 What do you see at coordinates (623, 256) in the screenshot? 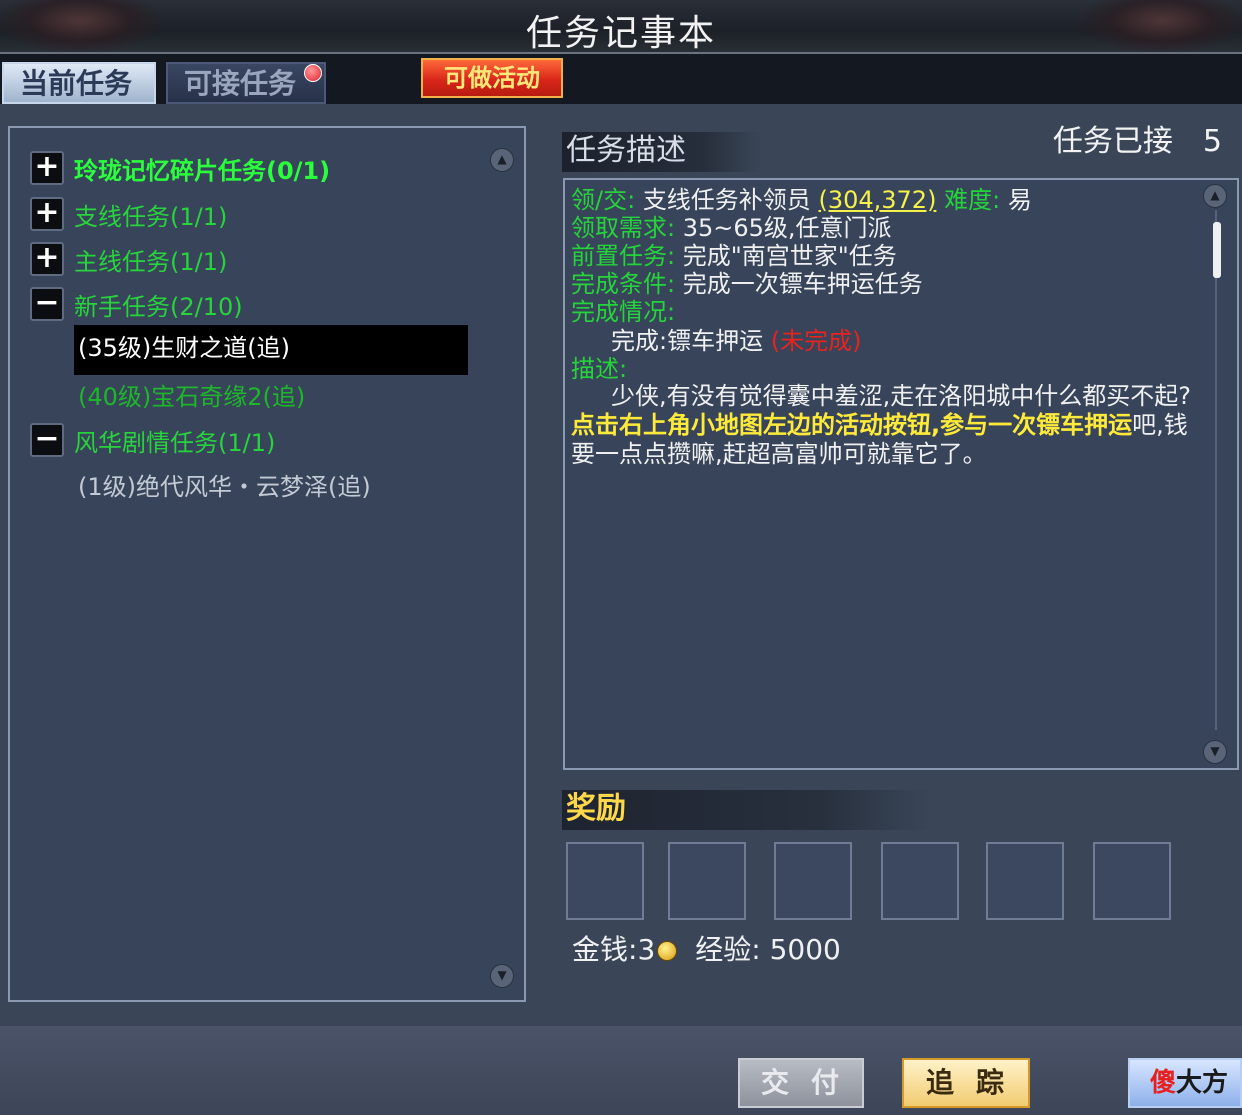
I see `prereq-label: 前置任务:` at bounding box center [623, 256].